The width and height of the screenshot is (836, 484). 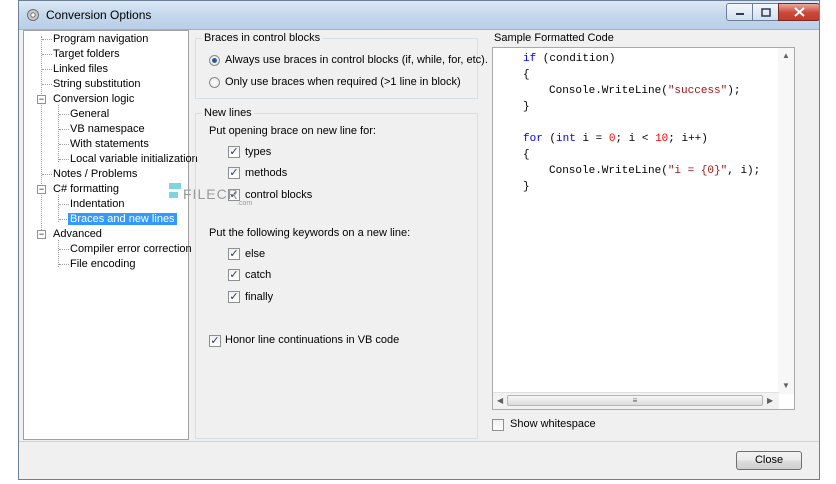 What do you see at coordinates (214, 60) in the screenshot?
I see `always-braces-radio` at bounding box center [214, 60].